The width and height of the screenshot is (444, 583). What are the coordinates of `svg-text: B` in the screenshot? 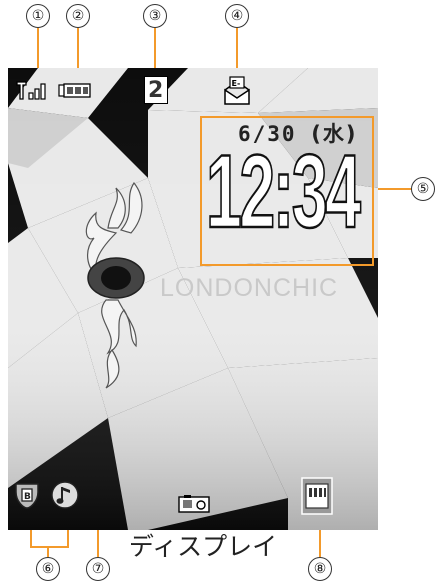 It's located at (27, 497).